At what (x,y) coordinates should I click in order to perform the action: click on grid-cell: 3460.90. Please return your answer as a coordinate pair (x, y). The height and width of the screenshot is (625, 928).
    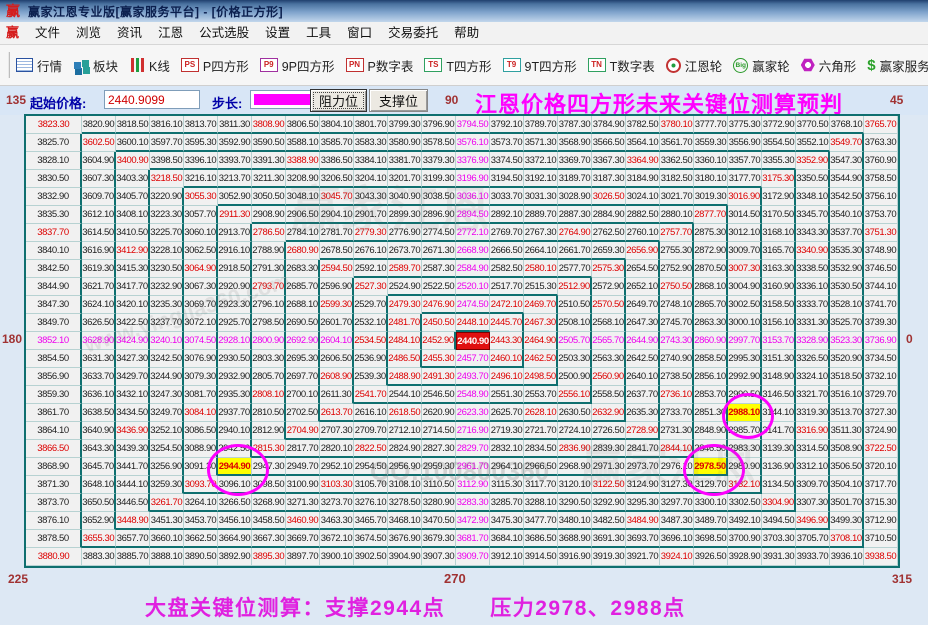
    Looking at the image, I should click on (303, 521).